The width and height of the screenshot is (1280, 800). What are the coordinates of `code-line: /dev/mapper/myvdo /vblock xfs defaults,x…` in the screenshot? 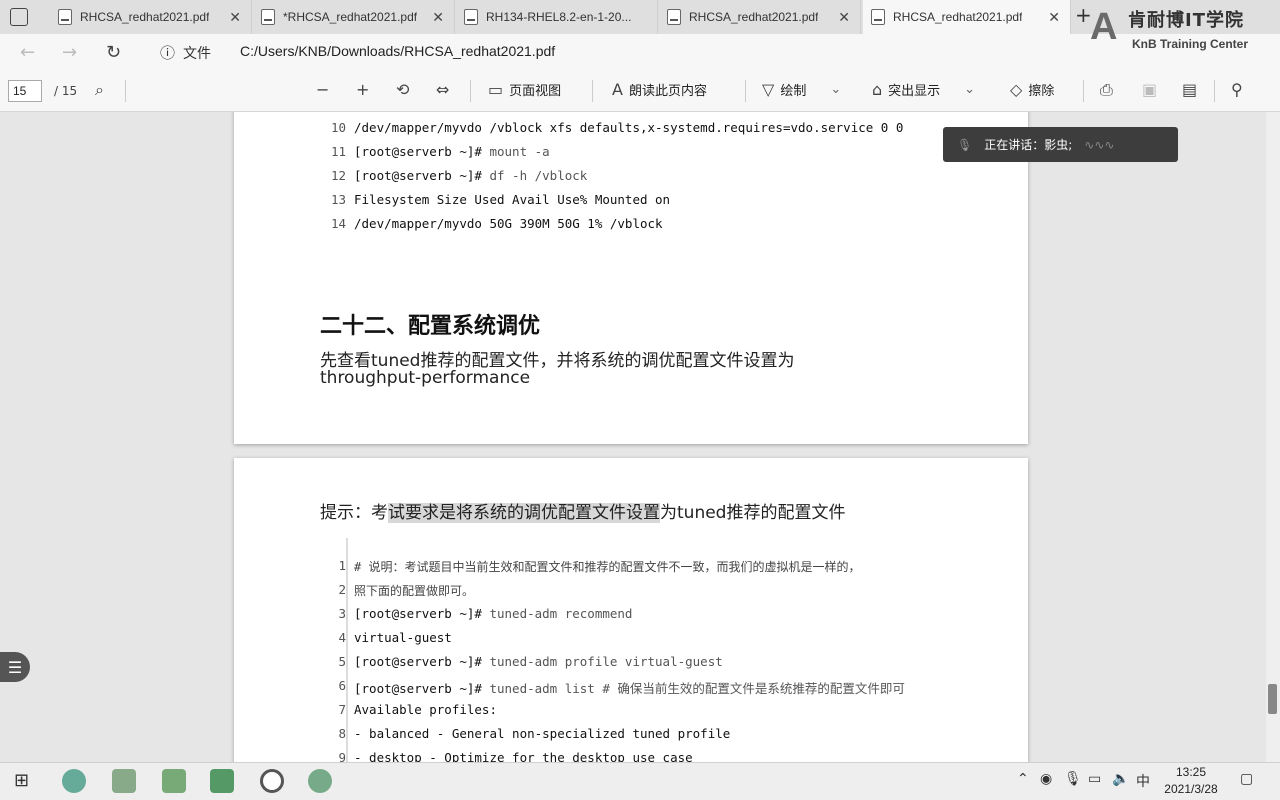 It's located at (629, 127).